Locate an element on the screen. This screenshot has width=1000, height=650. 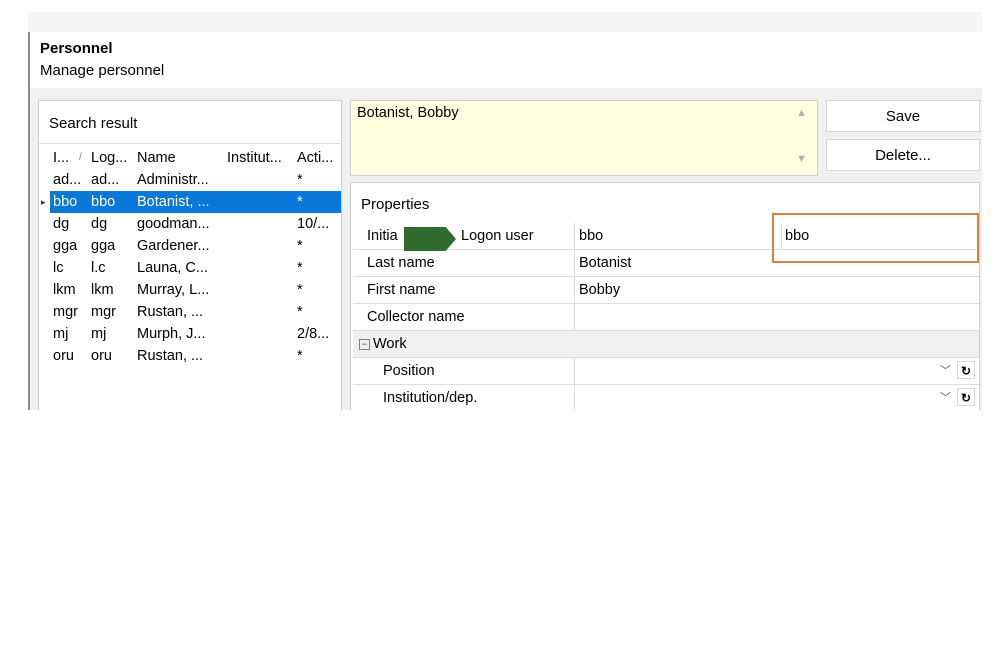
sort-indicator-icon: / is located at coordinates (80, 157).